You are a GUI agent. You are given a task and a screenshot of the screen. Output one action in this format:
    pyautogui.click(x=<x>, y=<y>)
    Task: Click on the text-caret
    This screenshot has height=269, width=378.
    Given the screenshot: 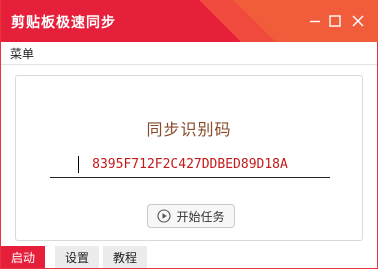 What is the action you would take?
    pyautogui.click(x=78, y=164)
    